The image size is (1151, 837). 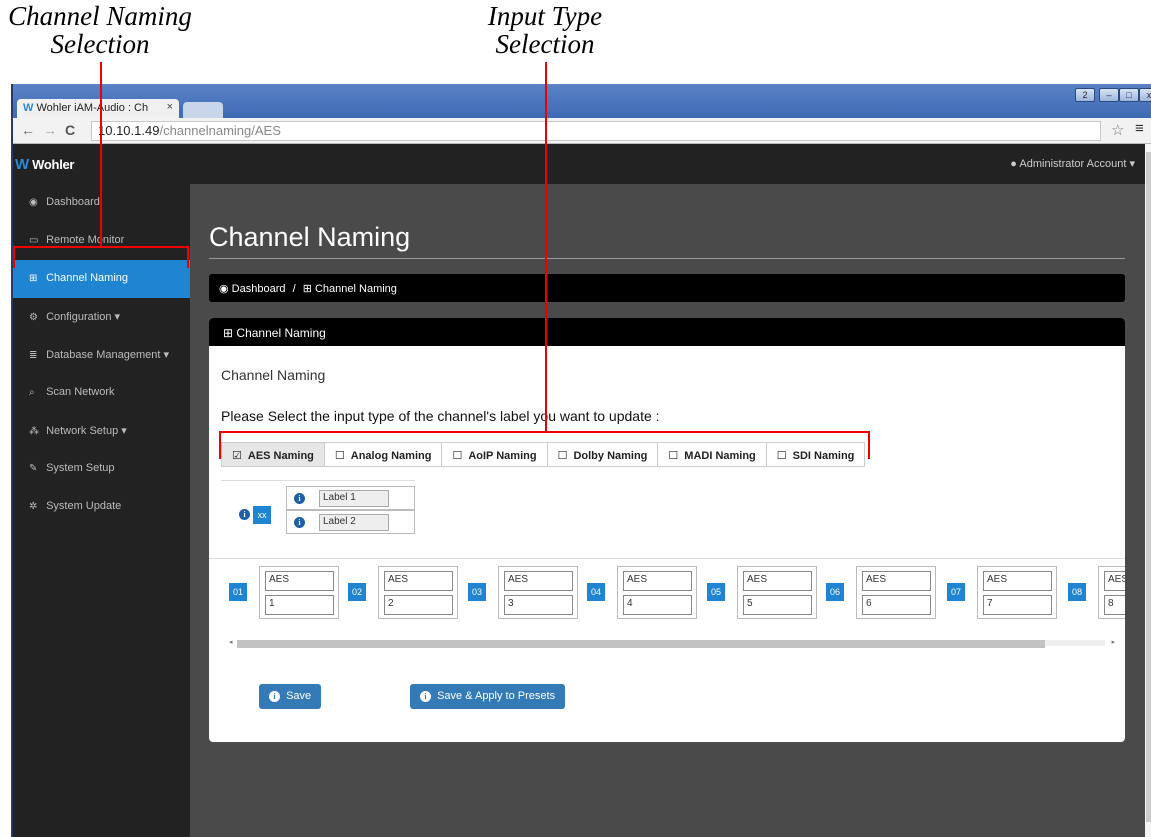 What do you see at coordinates (1017, 592) in the screenshot?
I see `channel-label-box: AES 7` at bounding box center [1017, 592].